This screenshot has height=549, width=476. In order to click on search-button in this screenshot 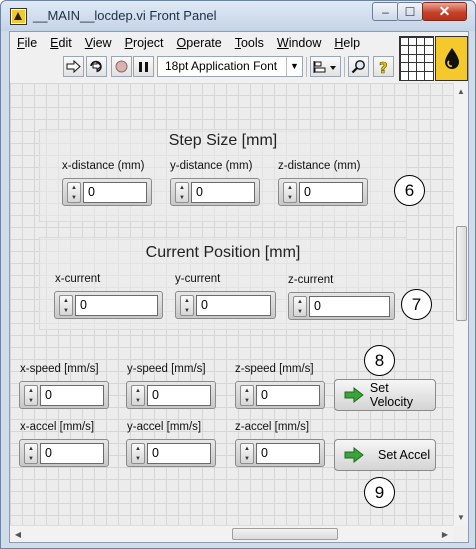, I will do `click(358, 66)`.